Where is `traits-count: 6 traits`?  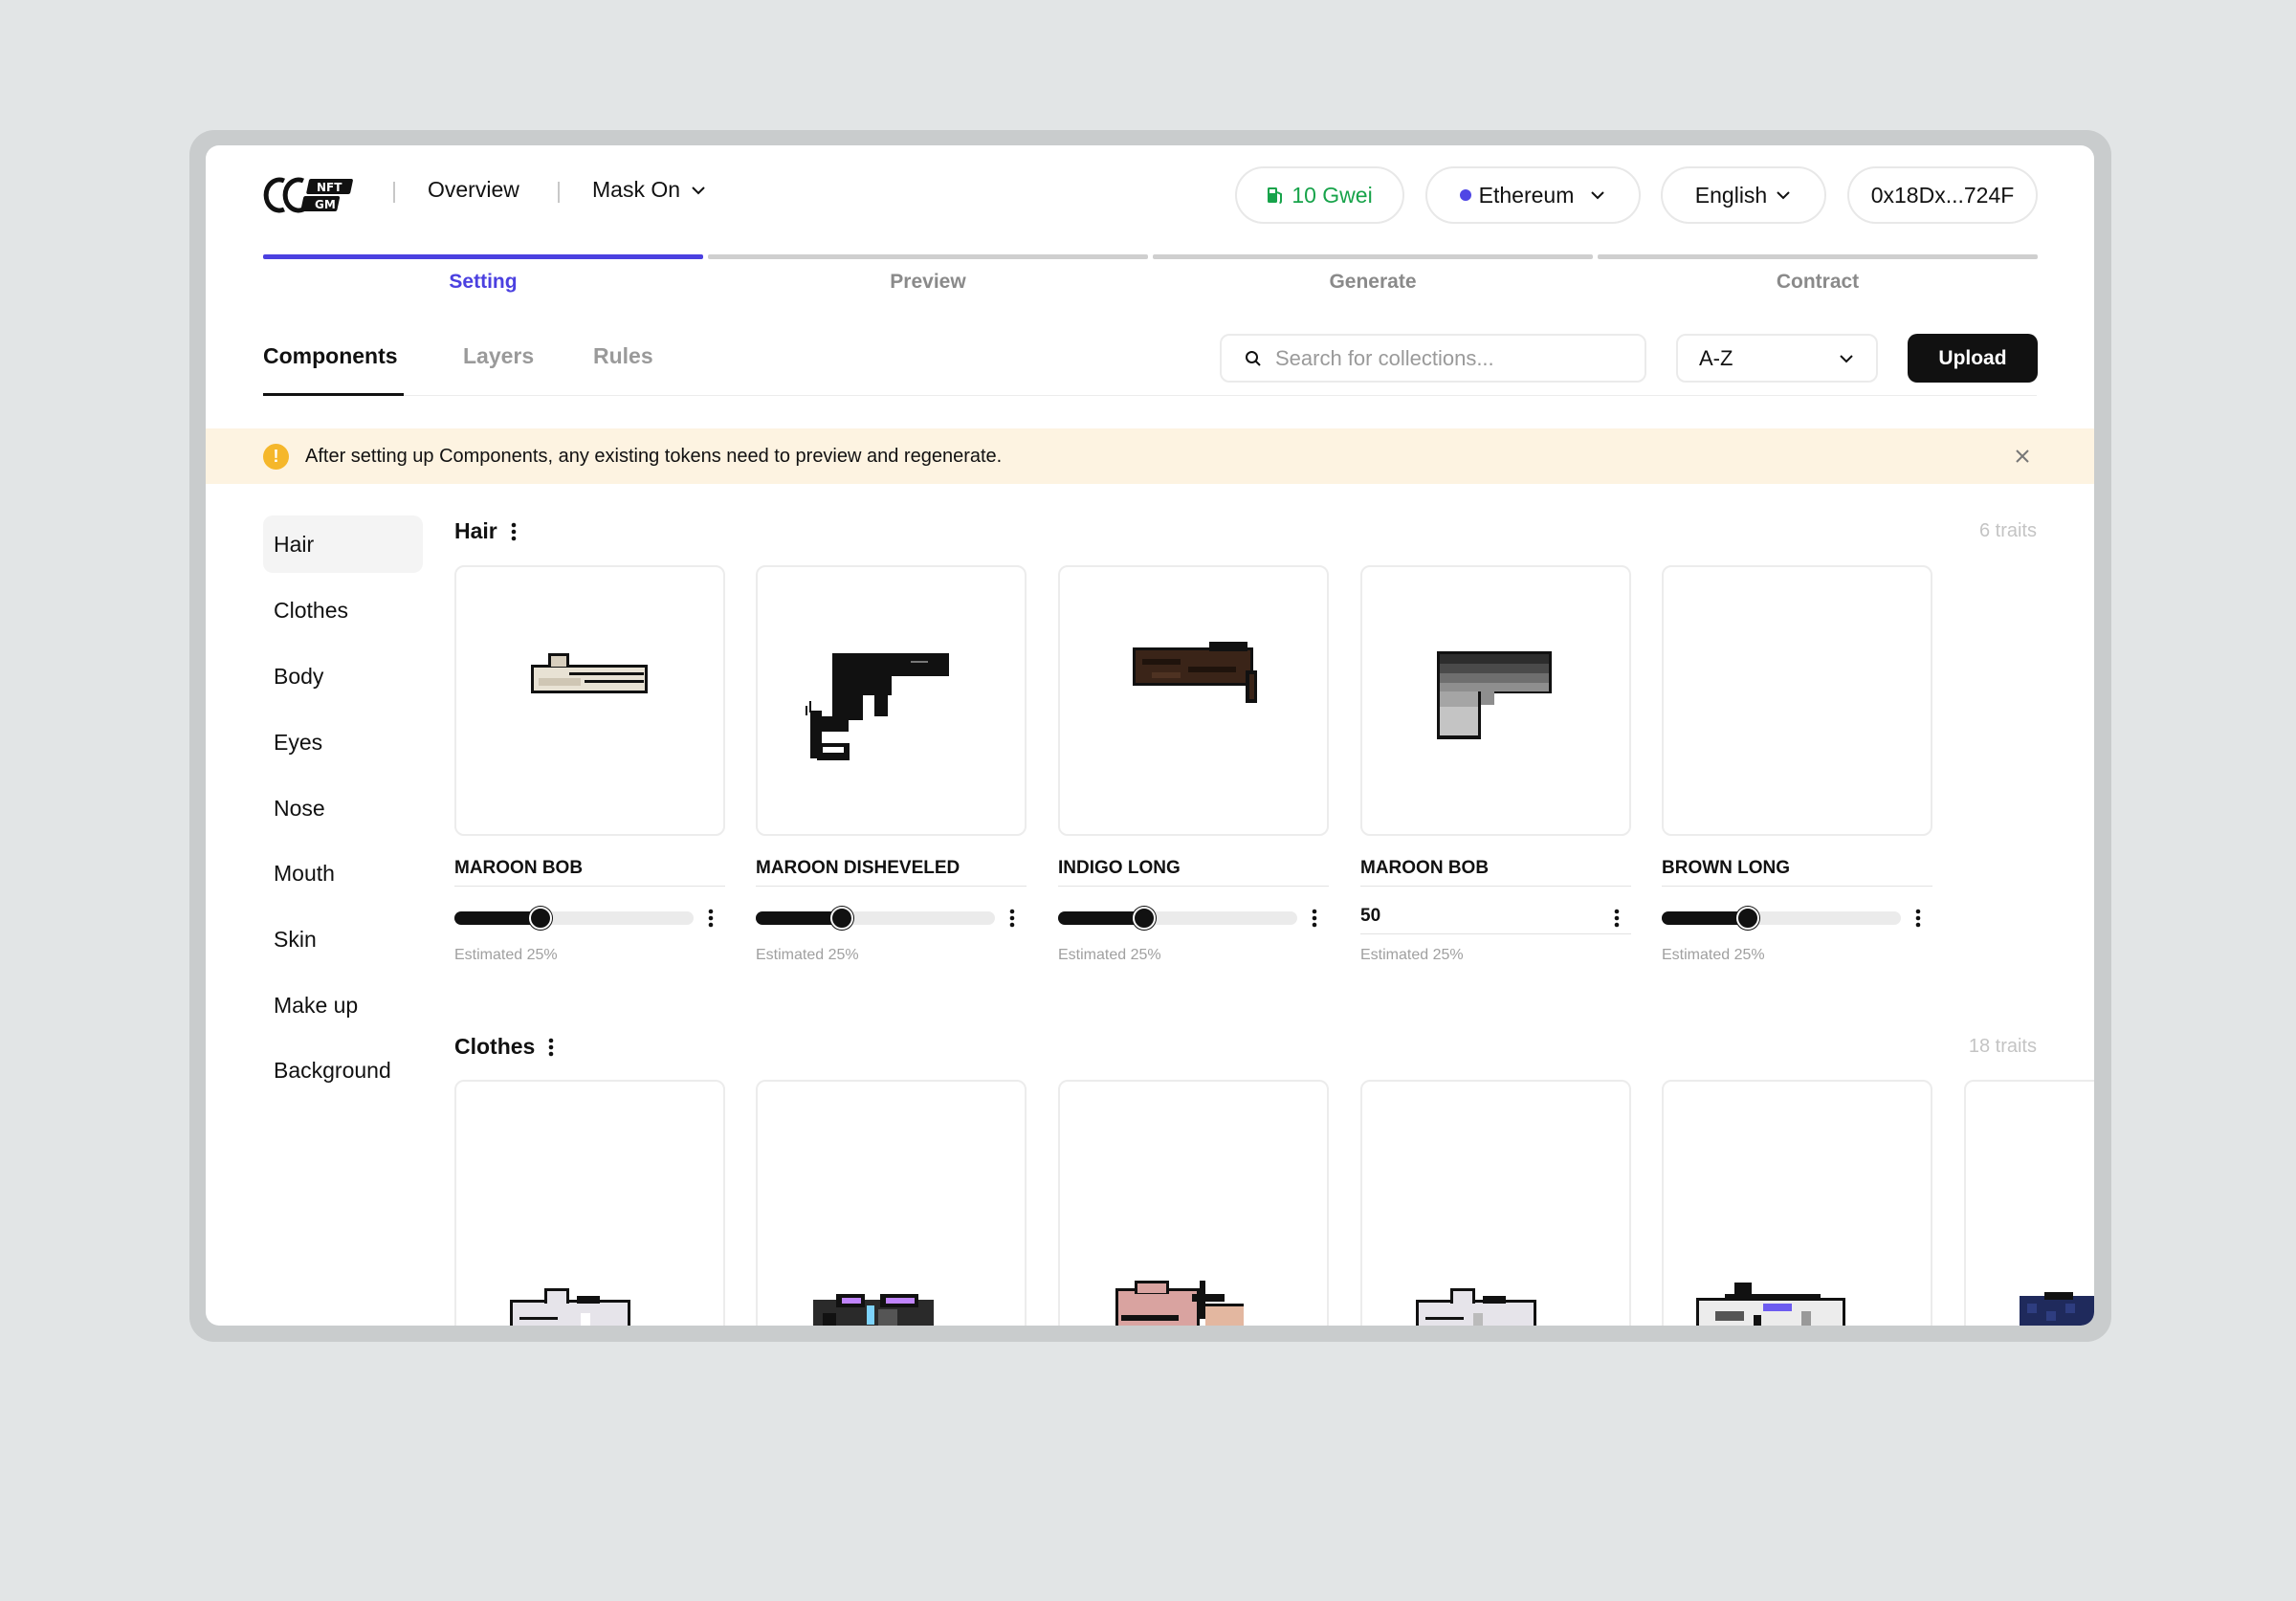
traits-count: 6 traits is located at coordinates (2008, 530).